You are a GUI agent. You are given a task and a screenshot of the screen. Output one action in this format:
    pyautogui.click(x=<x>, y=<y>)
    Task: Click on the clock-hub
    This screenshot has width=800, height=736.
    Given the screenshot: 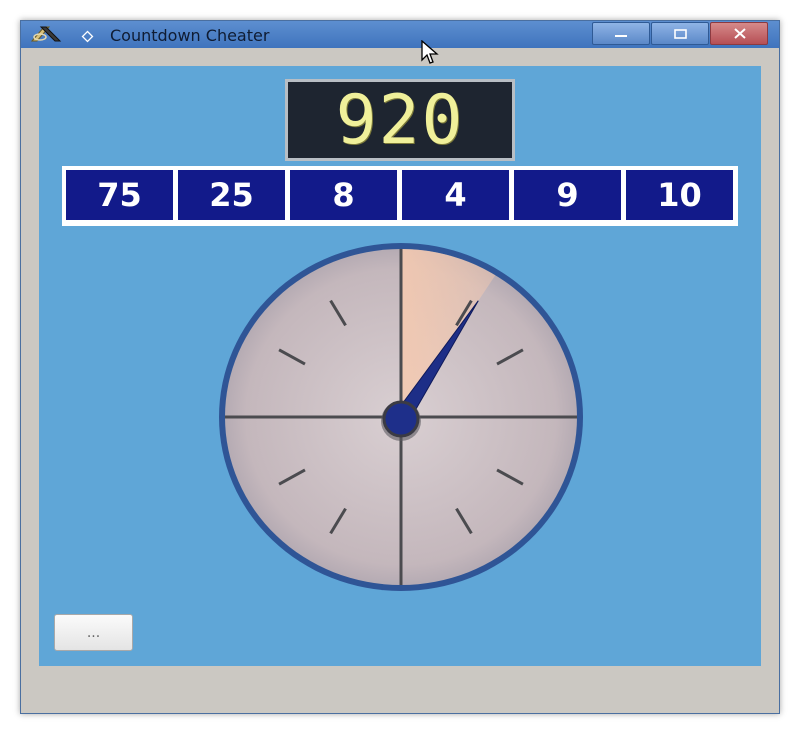 What is the action you would take?
    pyautogui.click(x=401, y=419)
    